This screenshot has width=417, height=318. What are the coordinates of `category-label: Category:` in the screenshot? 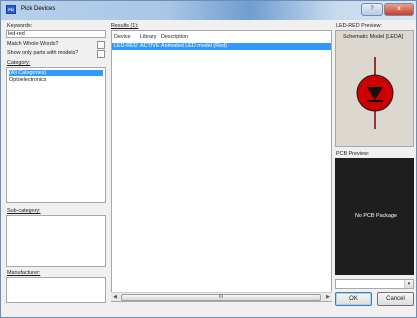 It's located at (19, 63).